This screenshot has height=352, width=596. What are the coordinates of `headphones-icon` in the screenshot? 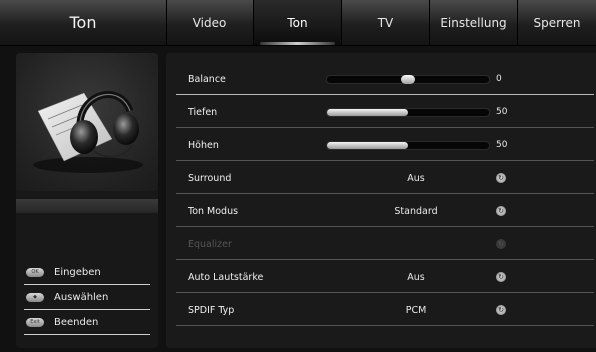 It's located at (87, 122).